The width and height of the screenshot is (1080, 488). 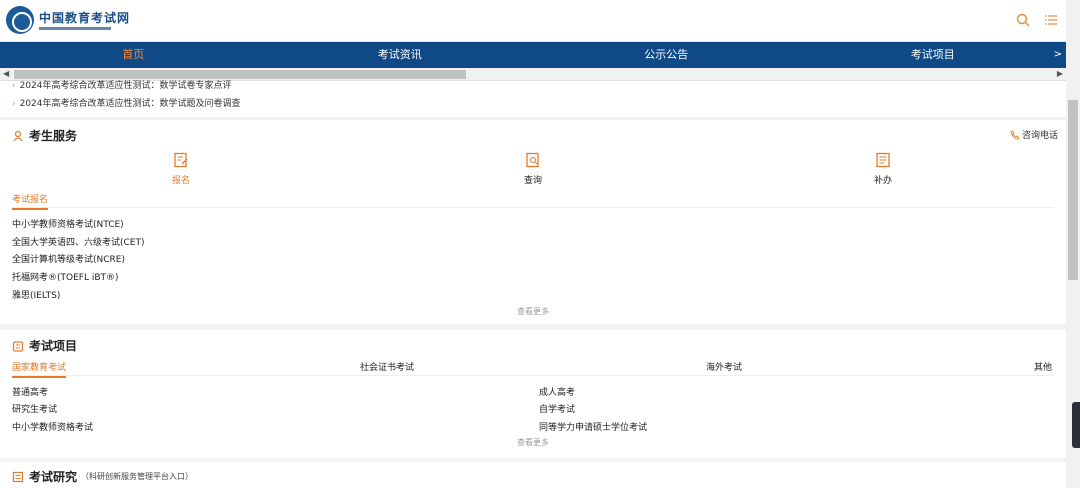 What do you see at coordinates (533, 169) in the screenshot?
I see `query-button: 查询` at bounding box center [533, 169].